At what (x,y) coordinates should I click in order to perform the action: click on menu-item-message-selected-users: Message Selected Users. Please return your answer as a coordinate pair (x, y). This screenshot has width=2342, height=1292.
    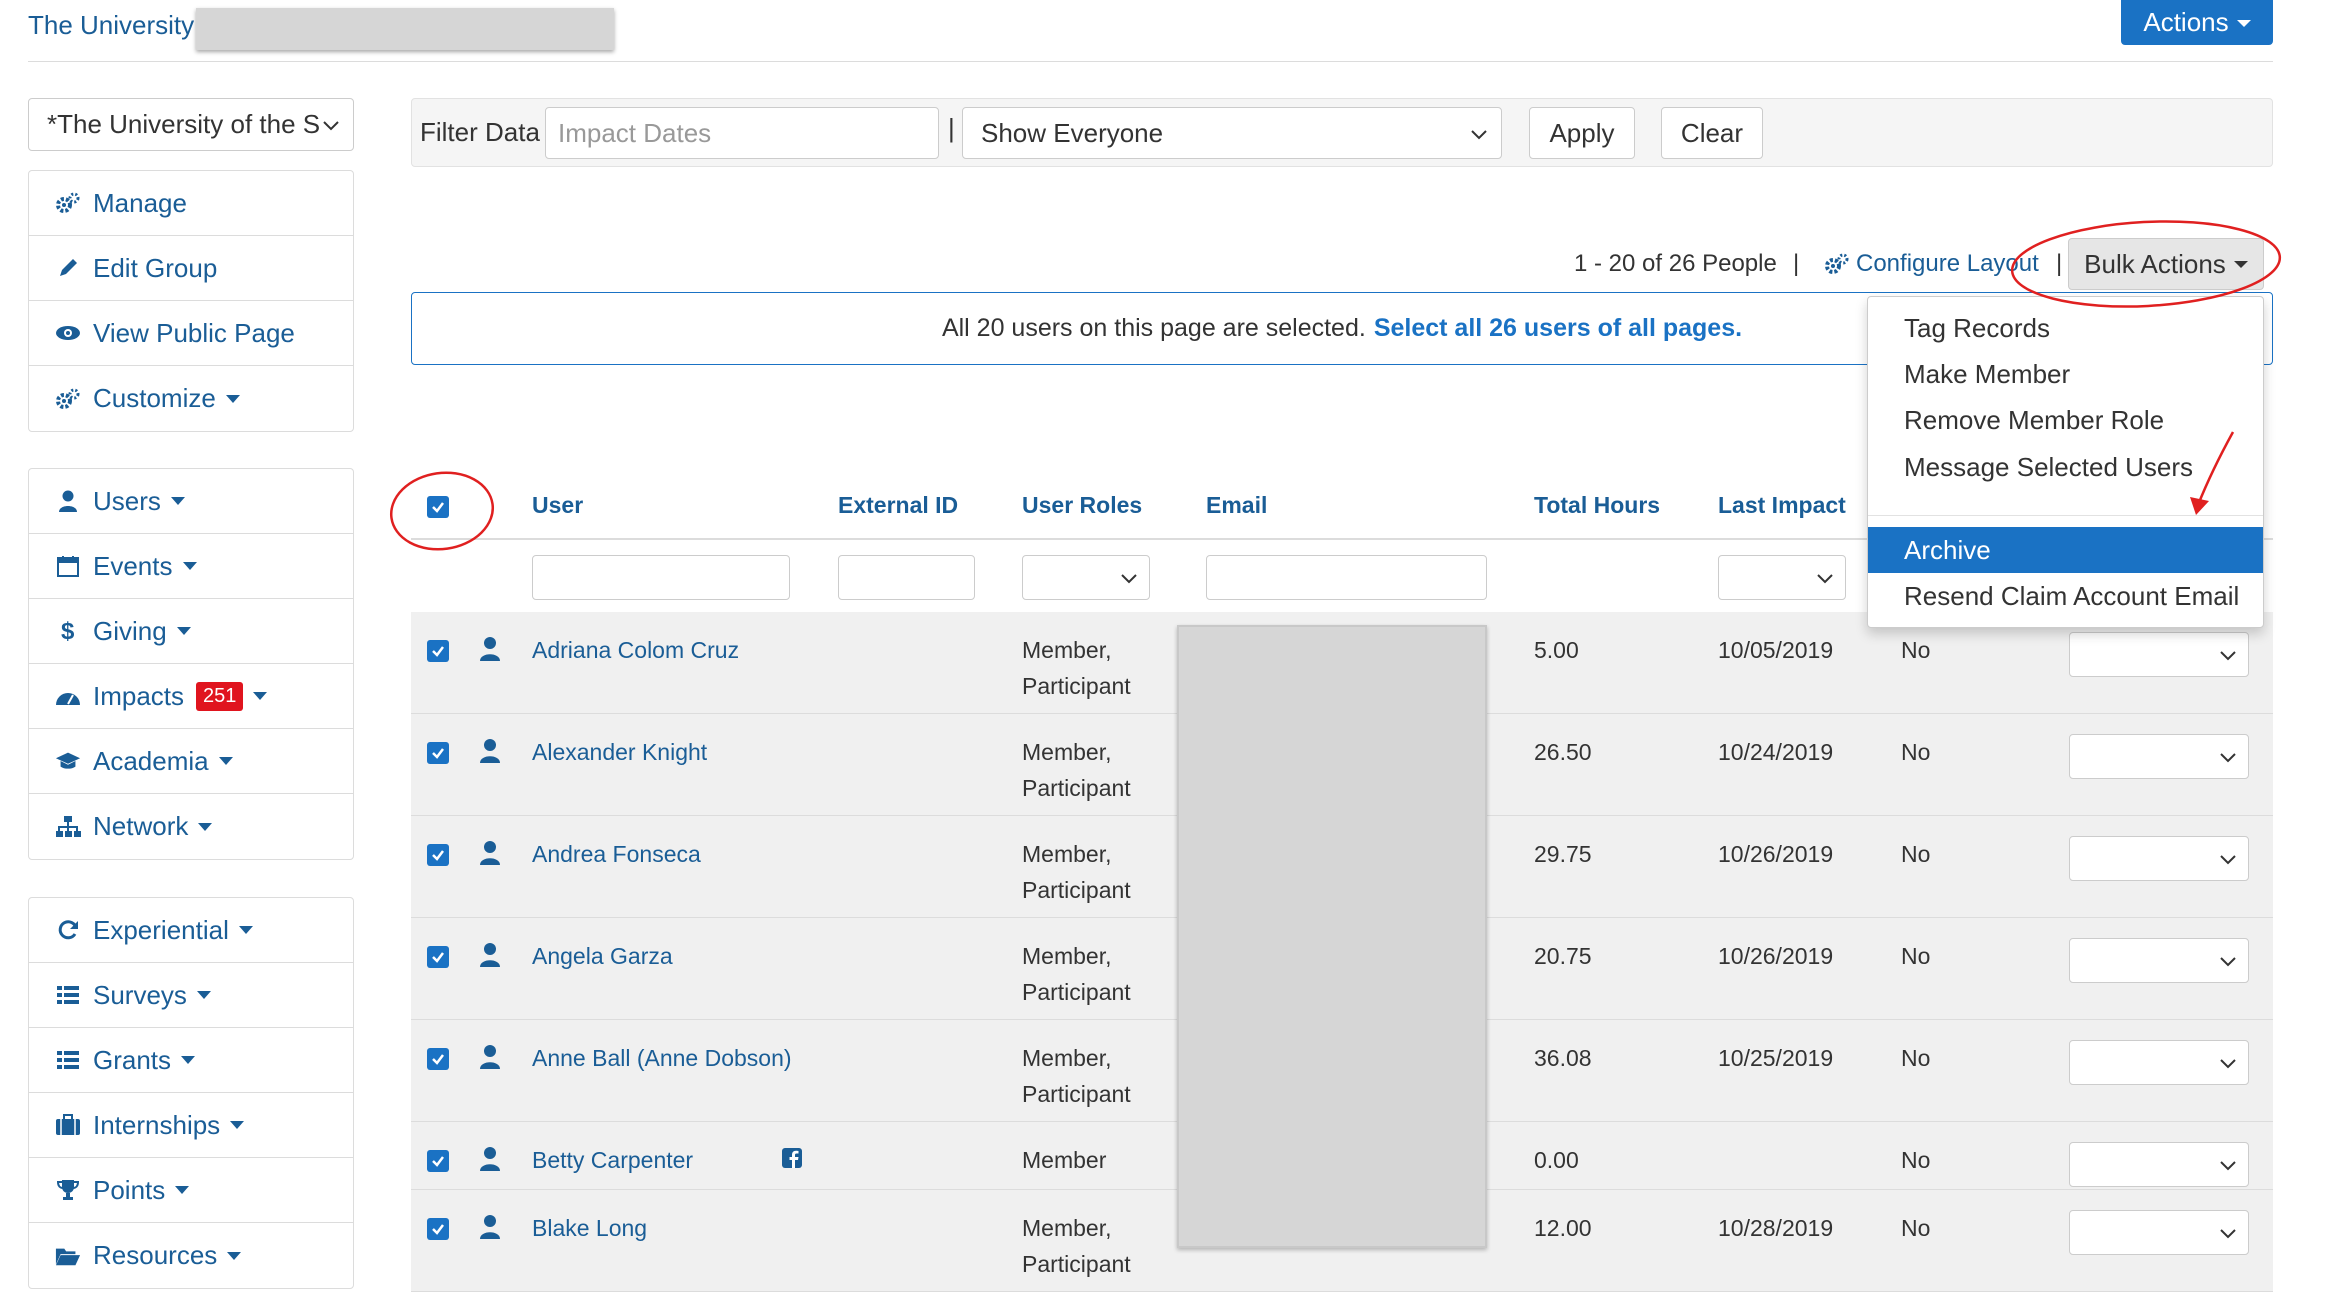
    Looking at the image, I should click on (2065, 467).